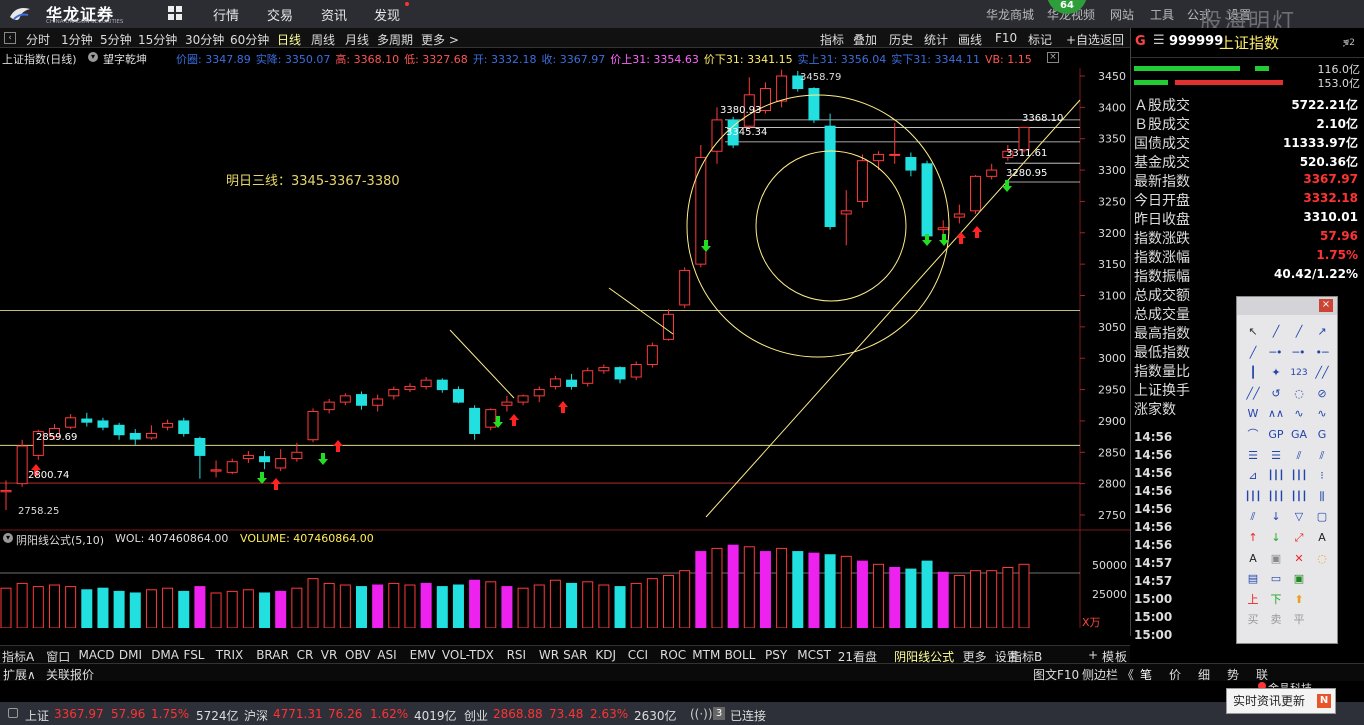 This screenshot has height=725, width=1364. I want to click on toolbar-button-7: +自选, so click(1083, 39).